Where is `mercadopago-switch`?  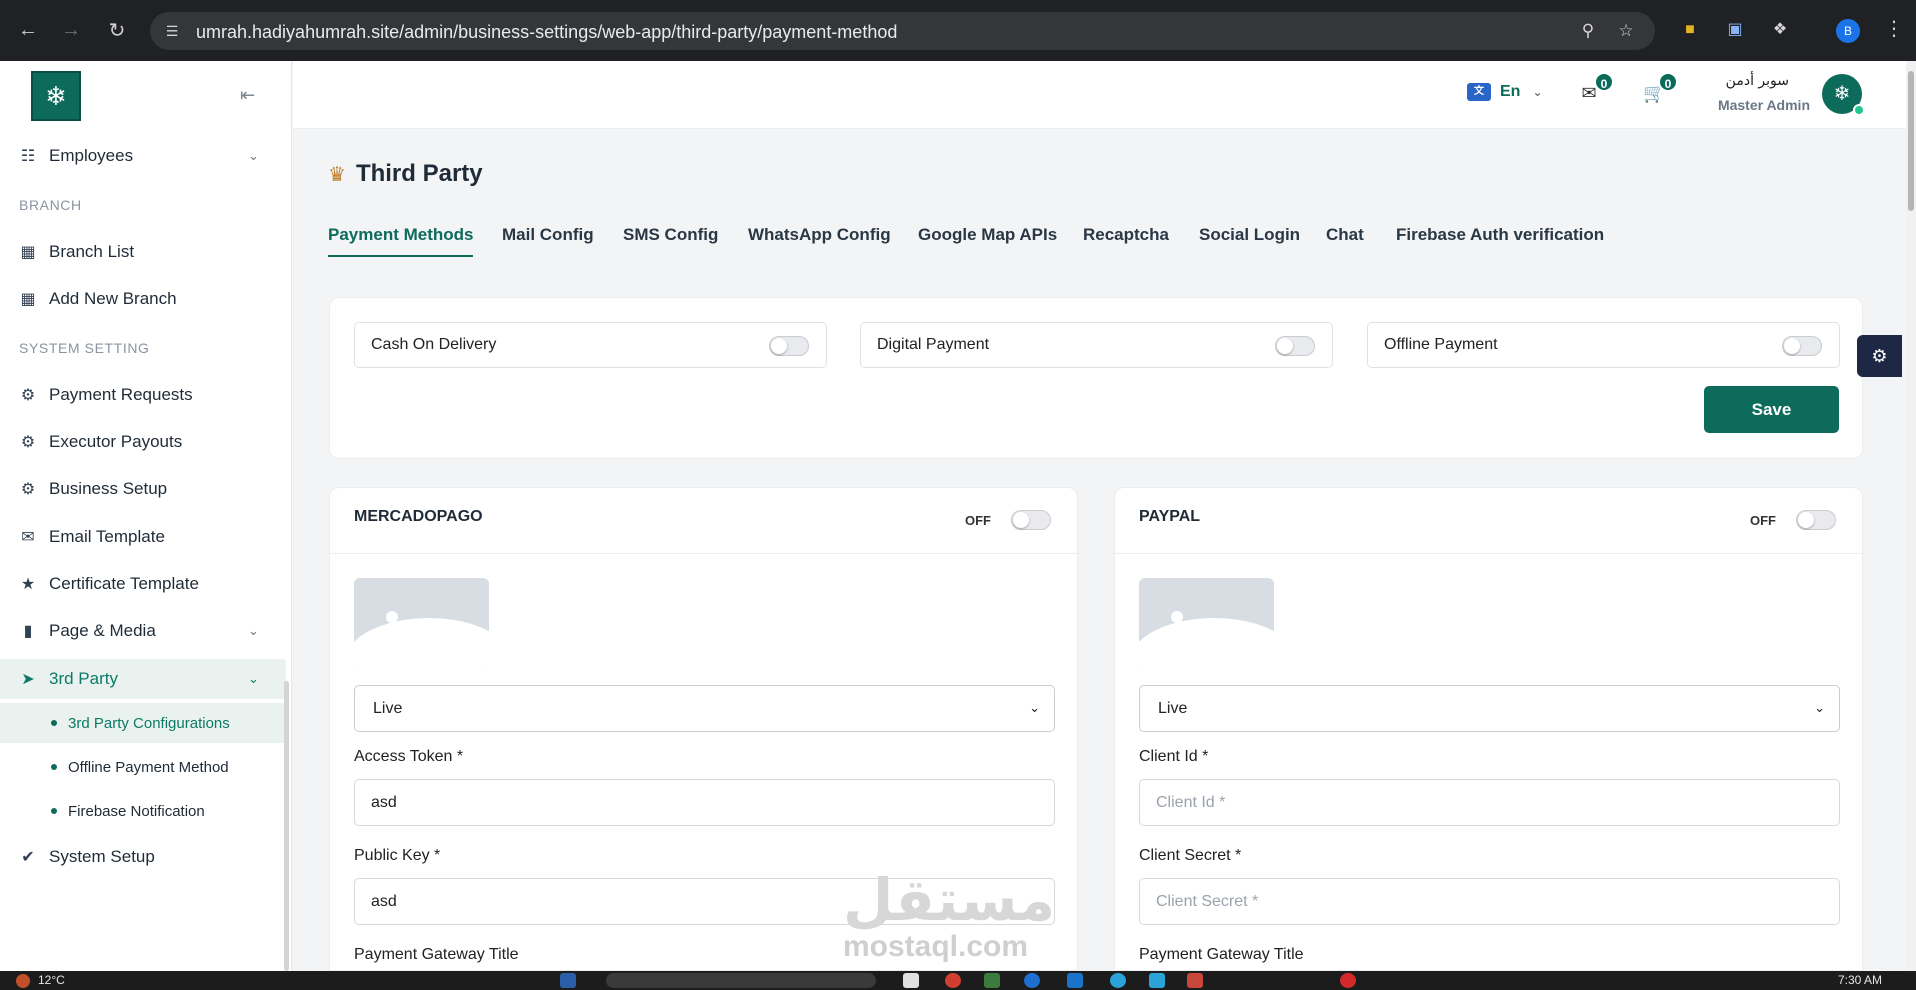 mercadopago-switch is located at coordinates (1031, 520).